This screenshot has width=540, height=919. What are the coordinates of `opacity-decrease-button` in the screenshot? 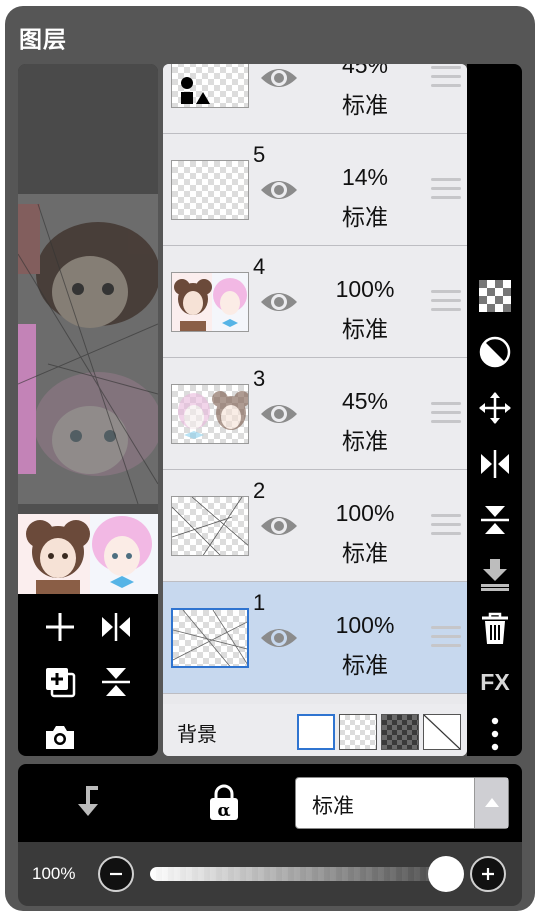 It's located at (116, 874).